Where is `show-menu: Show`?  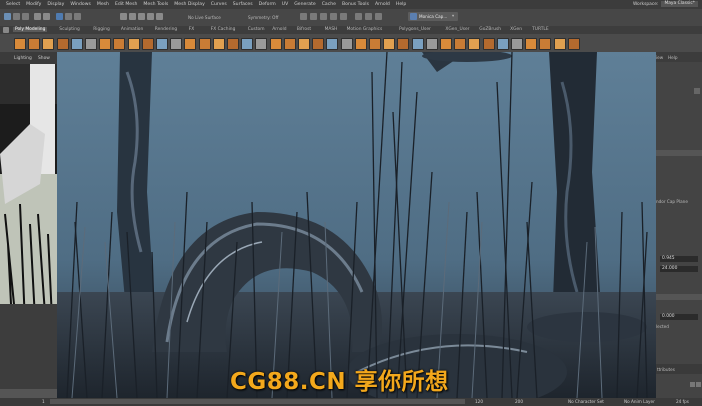
show-menu: Show is located at coordinates (44, 58).